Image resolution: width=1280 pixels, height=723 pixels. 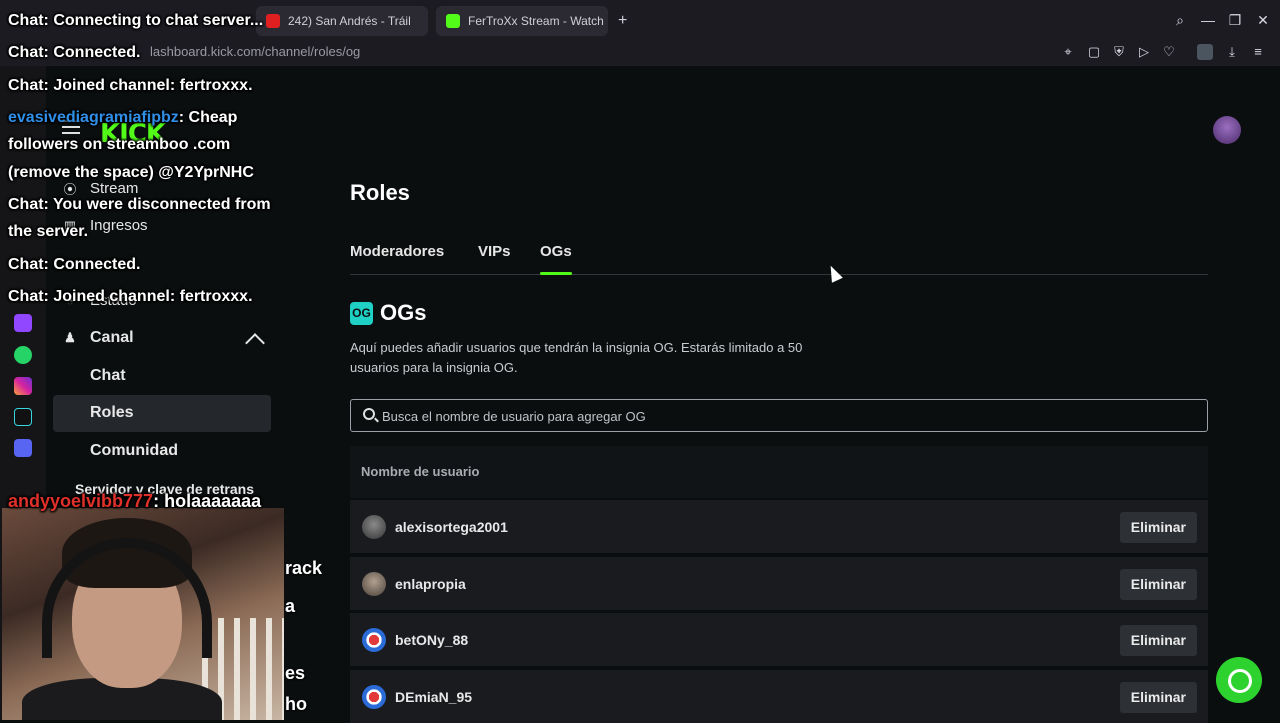 I want to click on chat-line: andyyoelvibb777: holaaaaaaa, so click(x=135, y=501).